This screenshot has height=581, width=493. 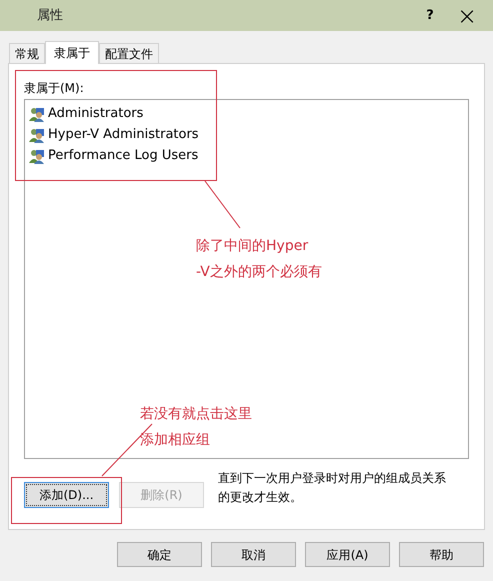 What do you see at coordinates (347, 554) in the screenshot?
I see `dialog-button: 应用(A)` at bounding box center [347, 554].